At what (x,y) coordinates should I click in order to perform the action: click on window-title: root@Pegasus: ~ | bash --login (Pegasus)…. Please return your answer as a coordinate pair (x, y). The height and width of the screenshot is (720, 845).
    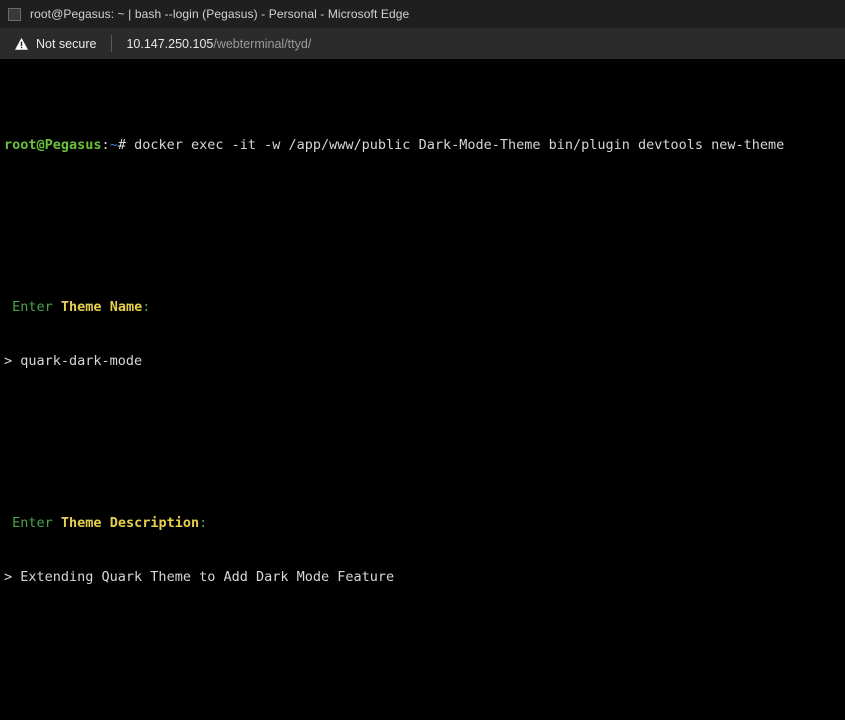
    Looking at the image, I should click on (220, 14).